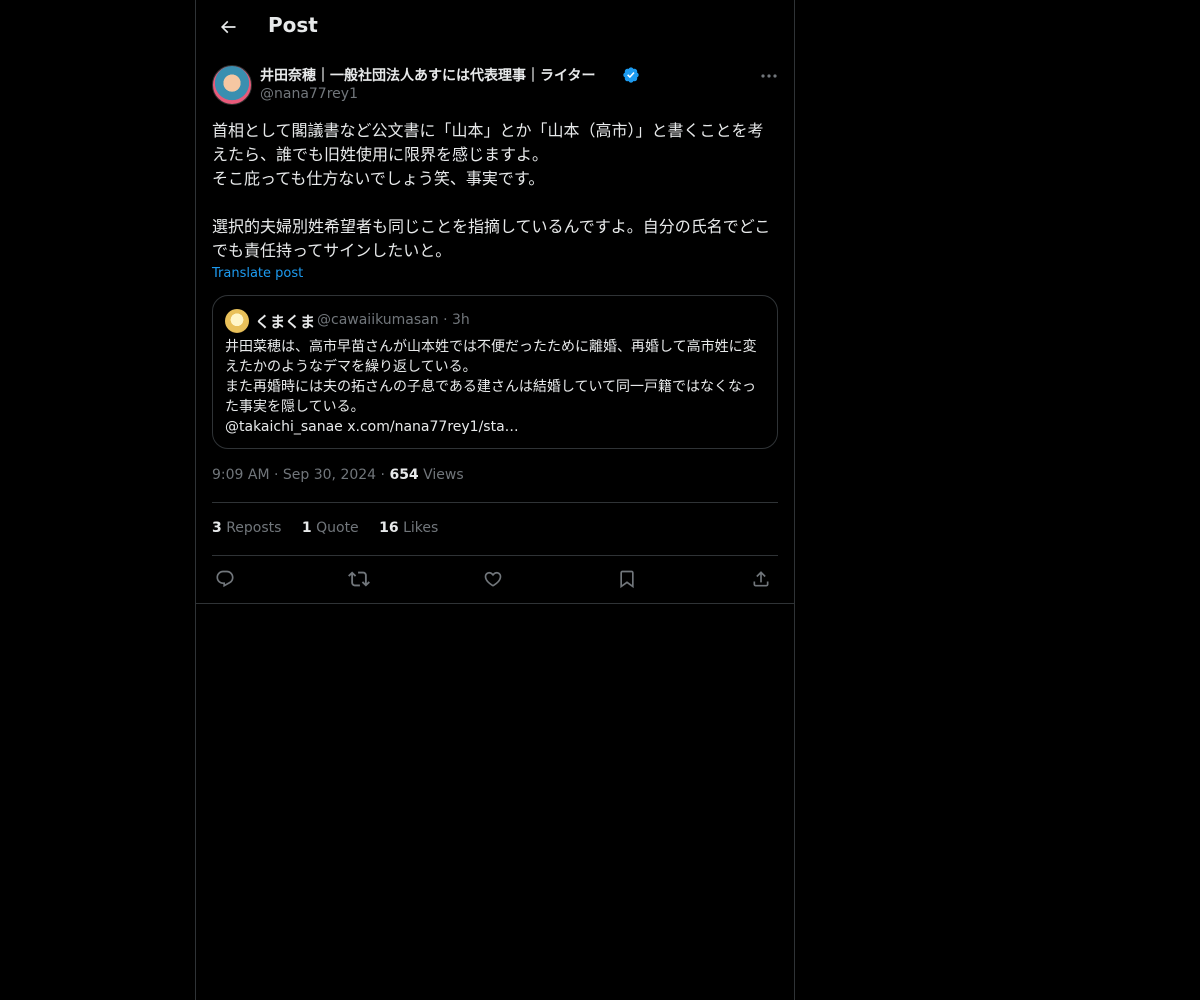 The image size is (1200, 1000). I want to click on share-icon, so click(761, 579).